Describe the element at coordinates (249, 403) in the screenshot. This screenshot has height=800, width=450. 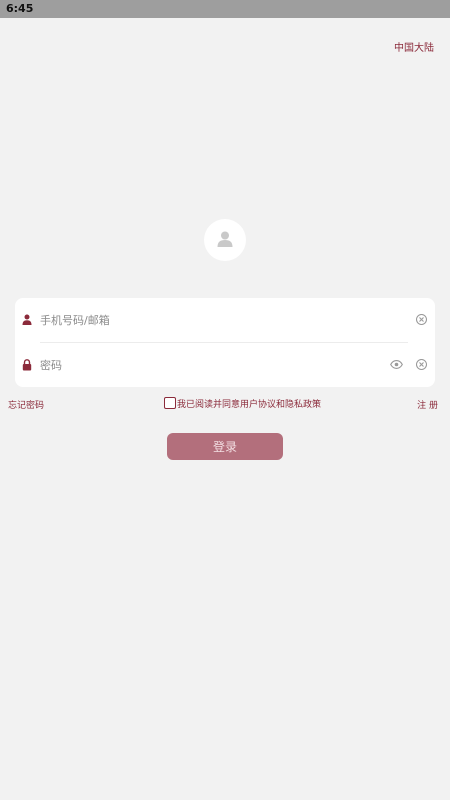
I see `agreement-text: 我已阅读并同意用户协议和隐私政策` at that location.